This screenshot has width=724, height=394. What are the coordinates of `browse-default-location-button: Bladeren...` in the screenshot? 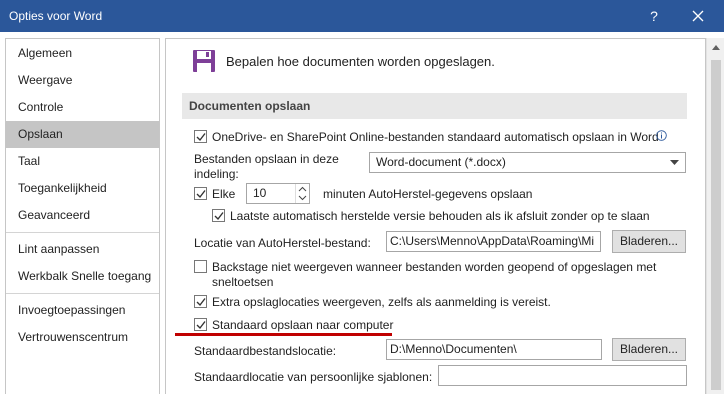 It's located at (649, 349).